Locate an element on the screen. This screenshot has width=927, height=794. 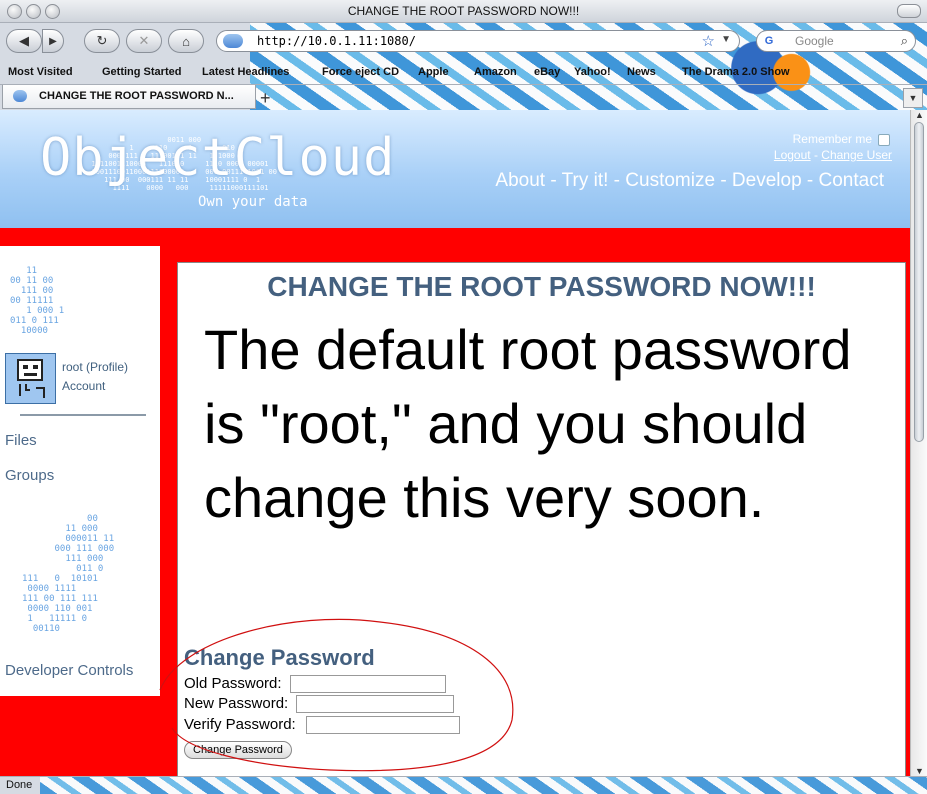
sidebar-item-files: Files is located at coordinates (21, 440).